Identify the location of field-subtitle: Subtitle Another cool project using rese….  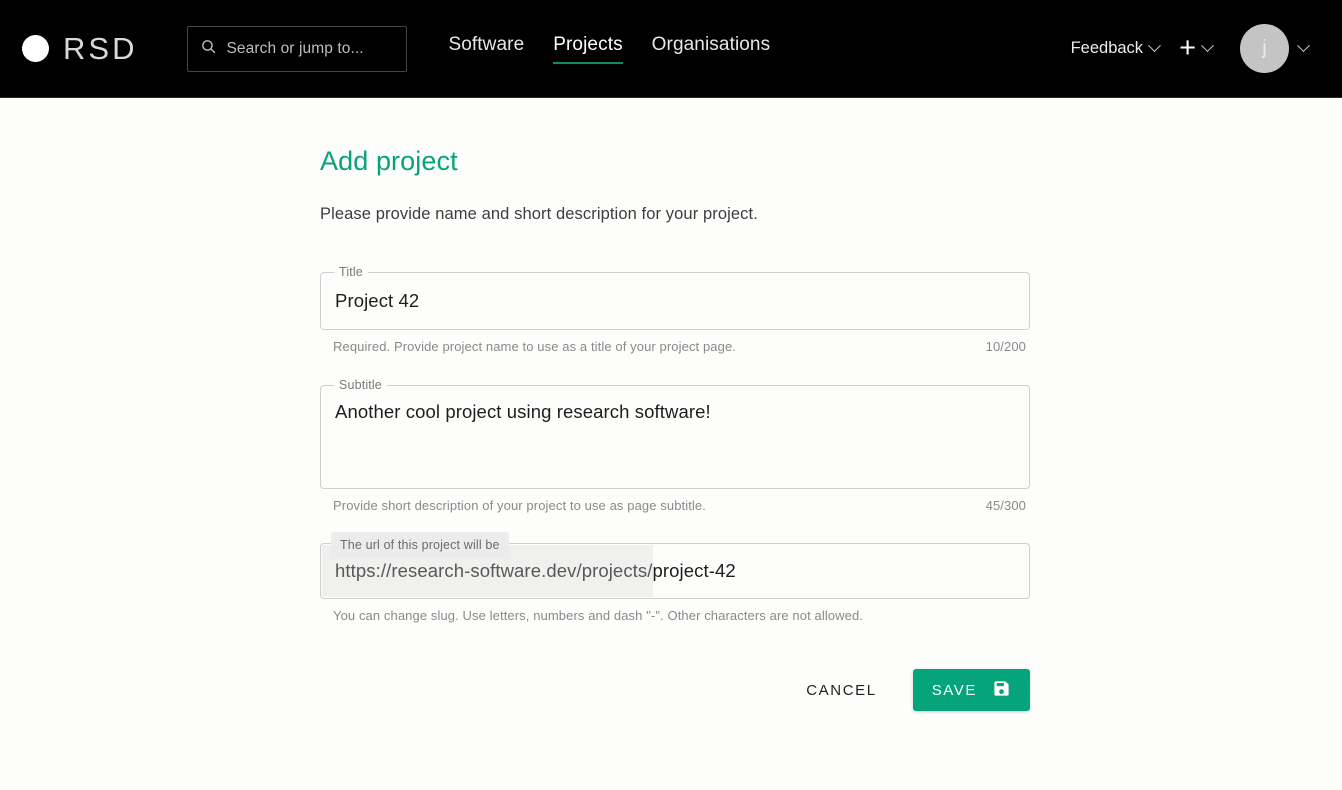
(675, 445).